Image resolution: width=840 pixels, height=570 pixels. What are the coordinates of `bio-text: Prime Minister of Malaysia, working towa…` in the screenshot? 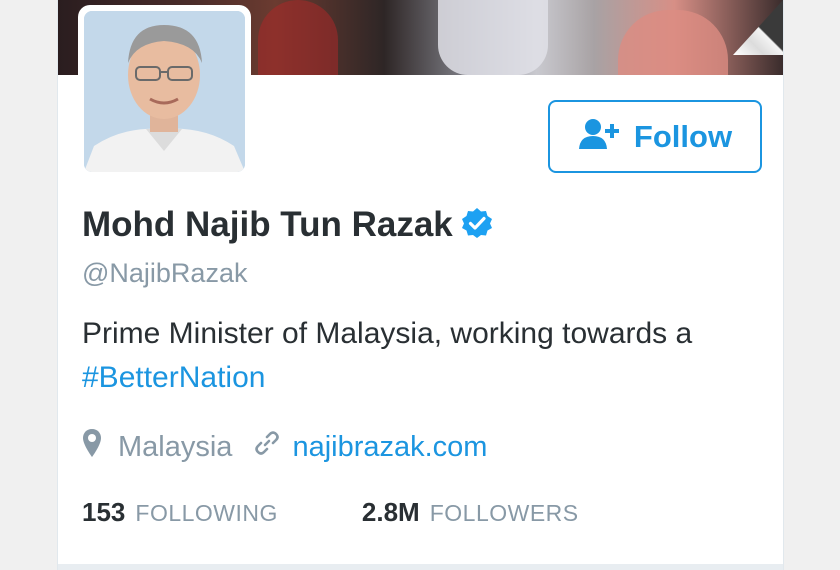 It's located at (387, 333).